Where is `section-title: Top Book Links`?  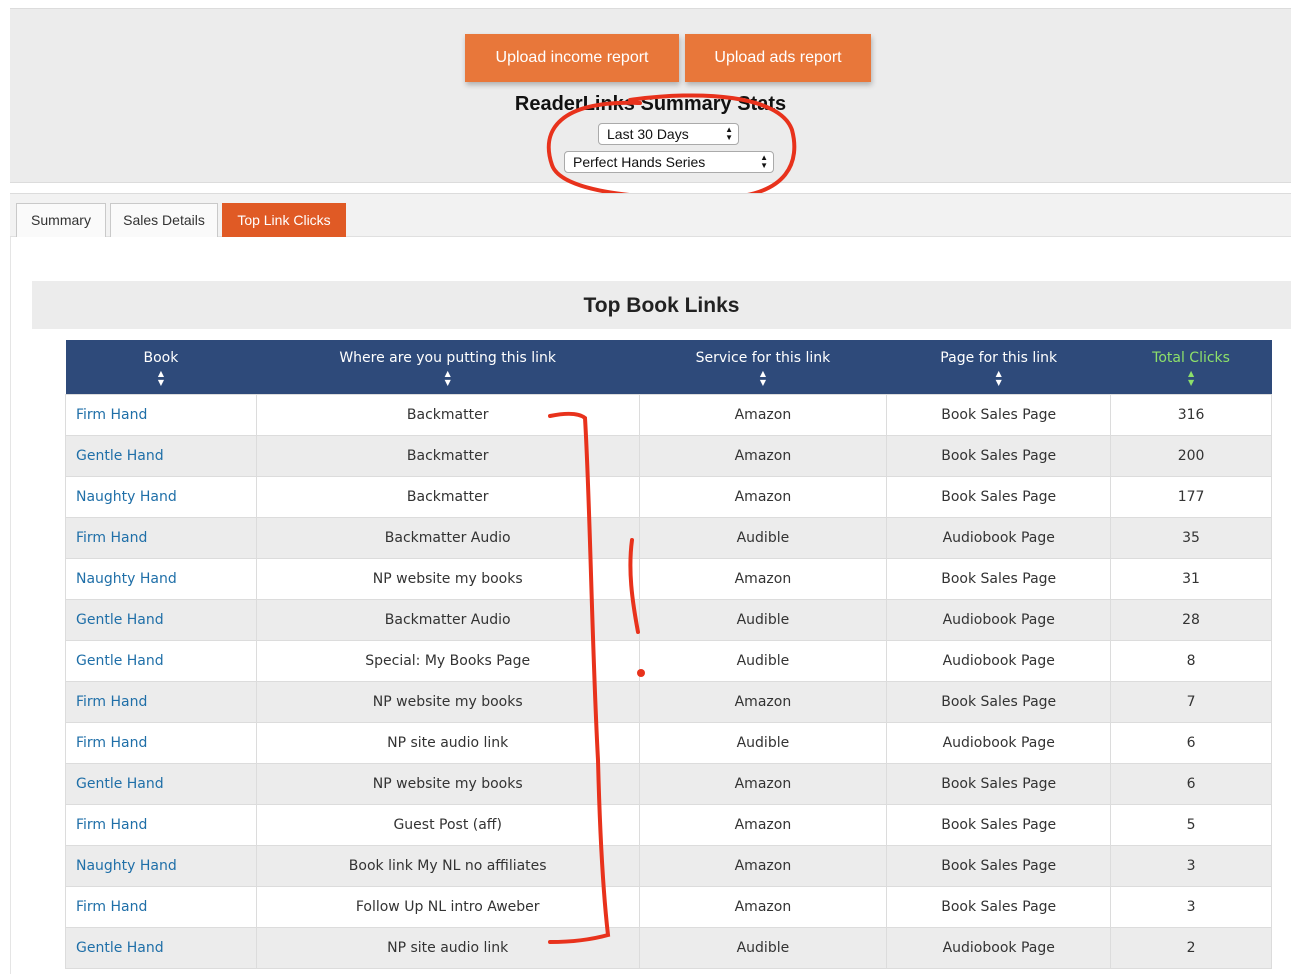 section-title: Top Book Links is located at coordinates (661, 305).